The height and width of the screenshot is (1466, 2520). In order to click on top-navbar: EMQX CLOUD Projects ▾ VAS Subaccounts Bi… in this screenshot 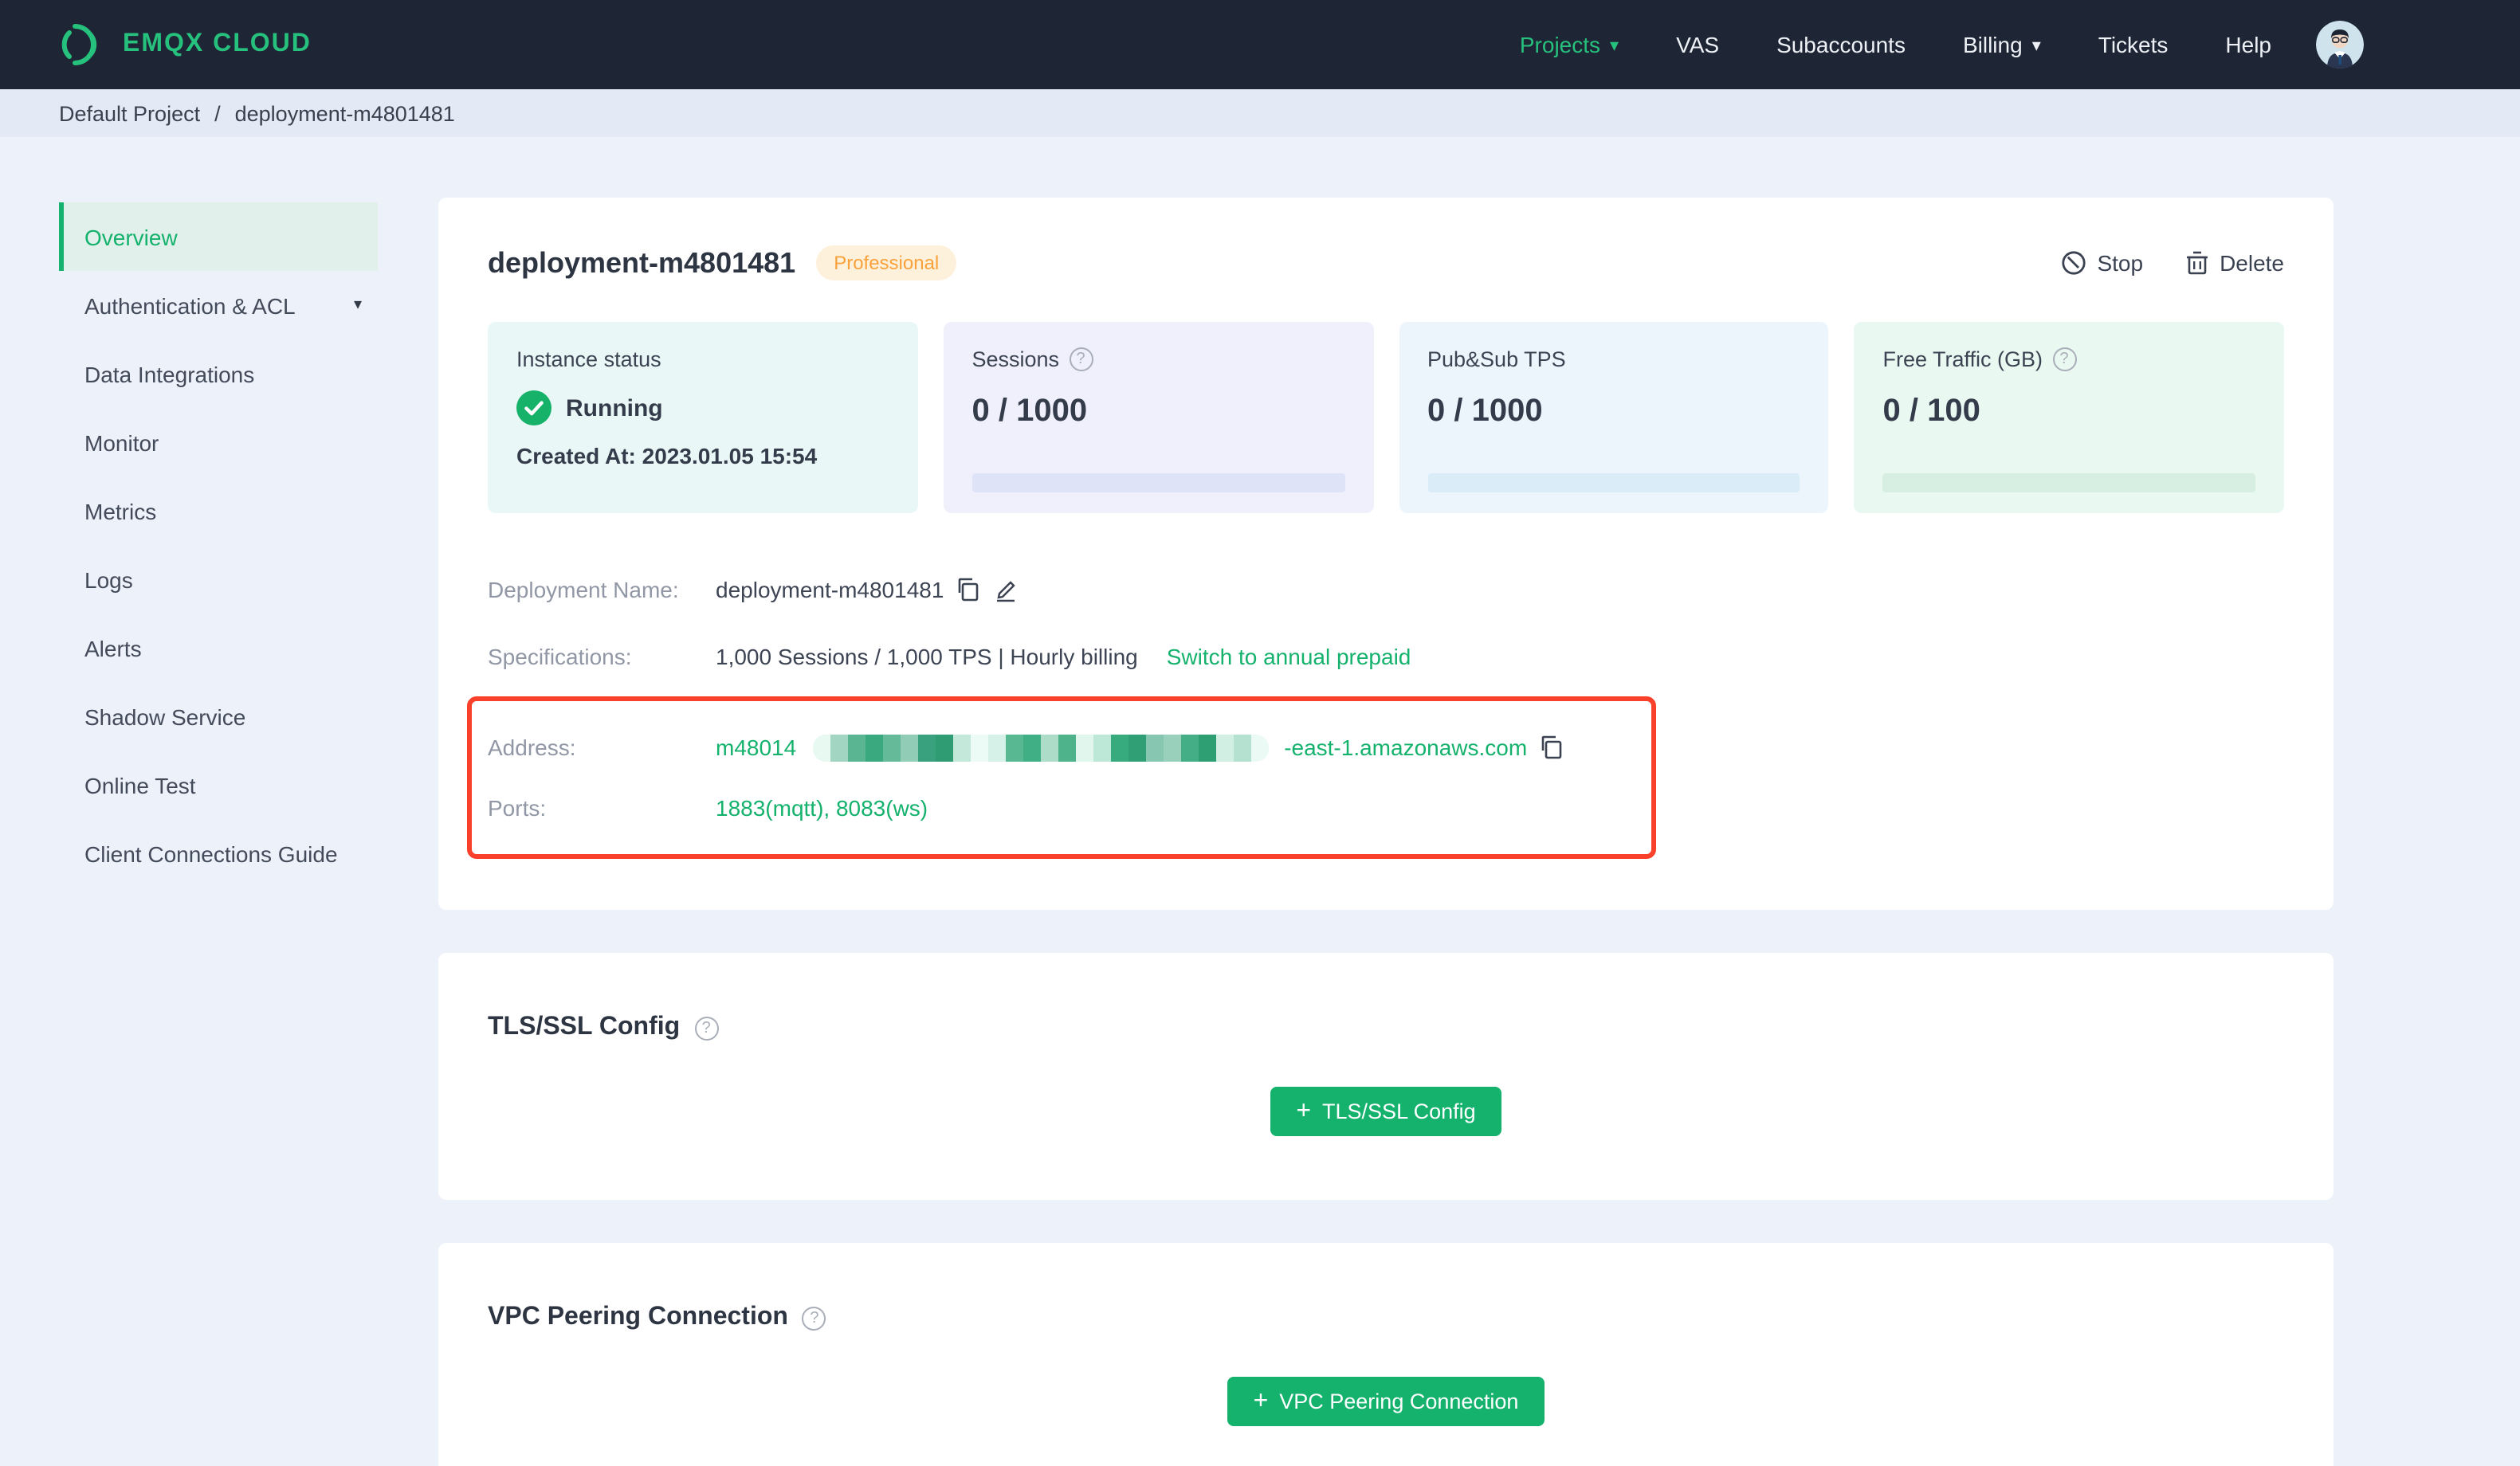, I will do `click(1260, 44)`.